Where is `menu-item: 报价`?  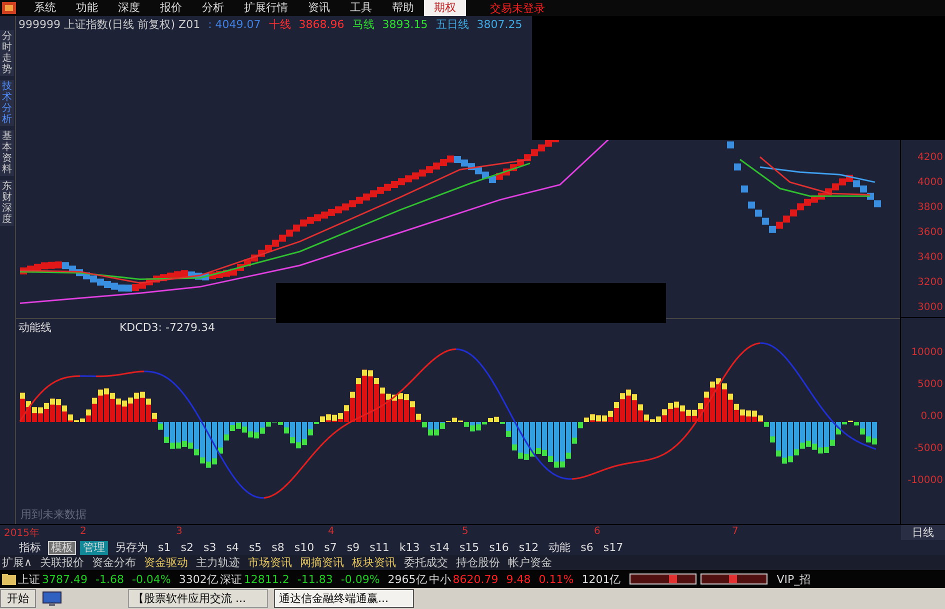 menu-item: 报价 is located at coordinates (171, 8).